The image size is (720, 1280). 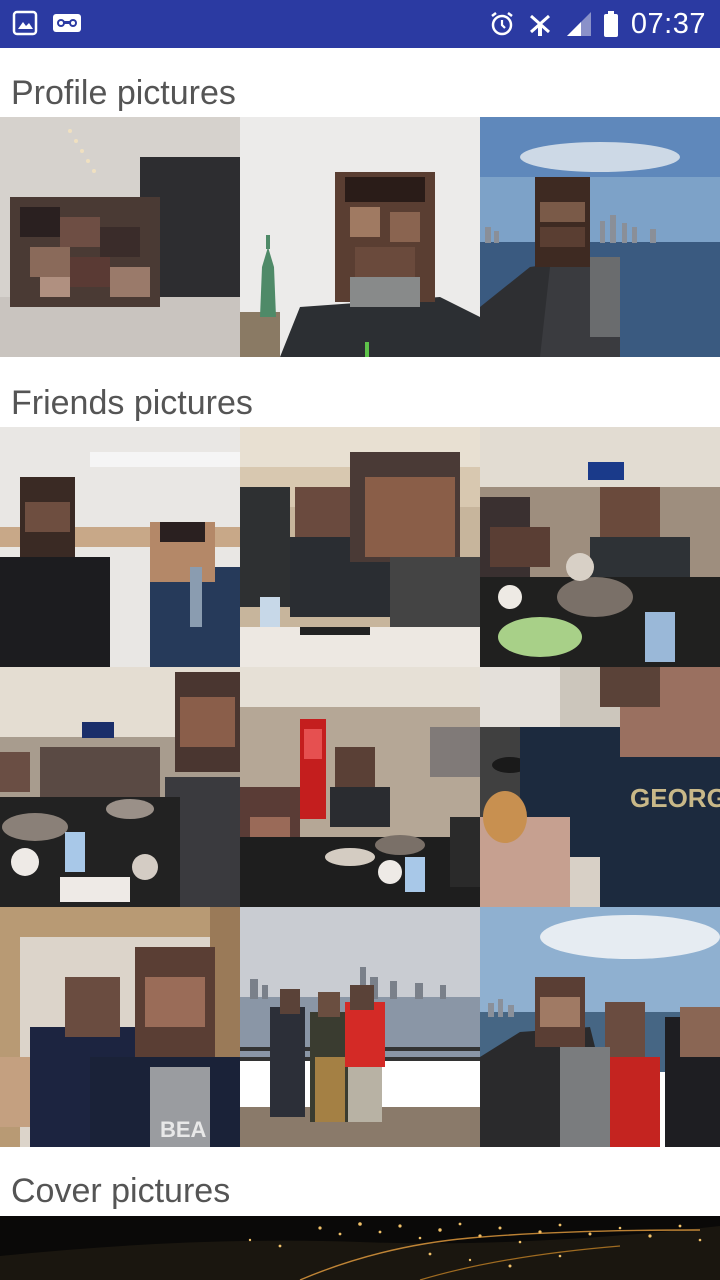 What do you see at coordinates (120, 1027) in the screenshot?
I see `friends-photo-7: BEA` at bounding box center [120, 1027].